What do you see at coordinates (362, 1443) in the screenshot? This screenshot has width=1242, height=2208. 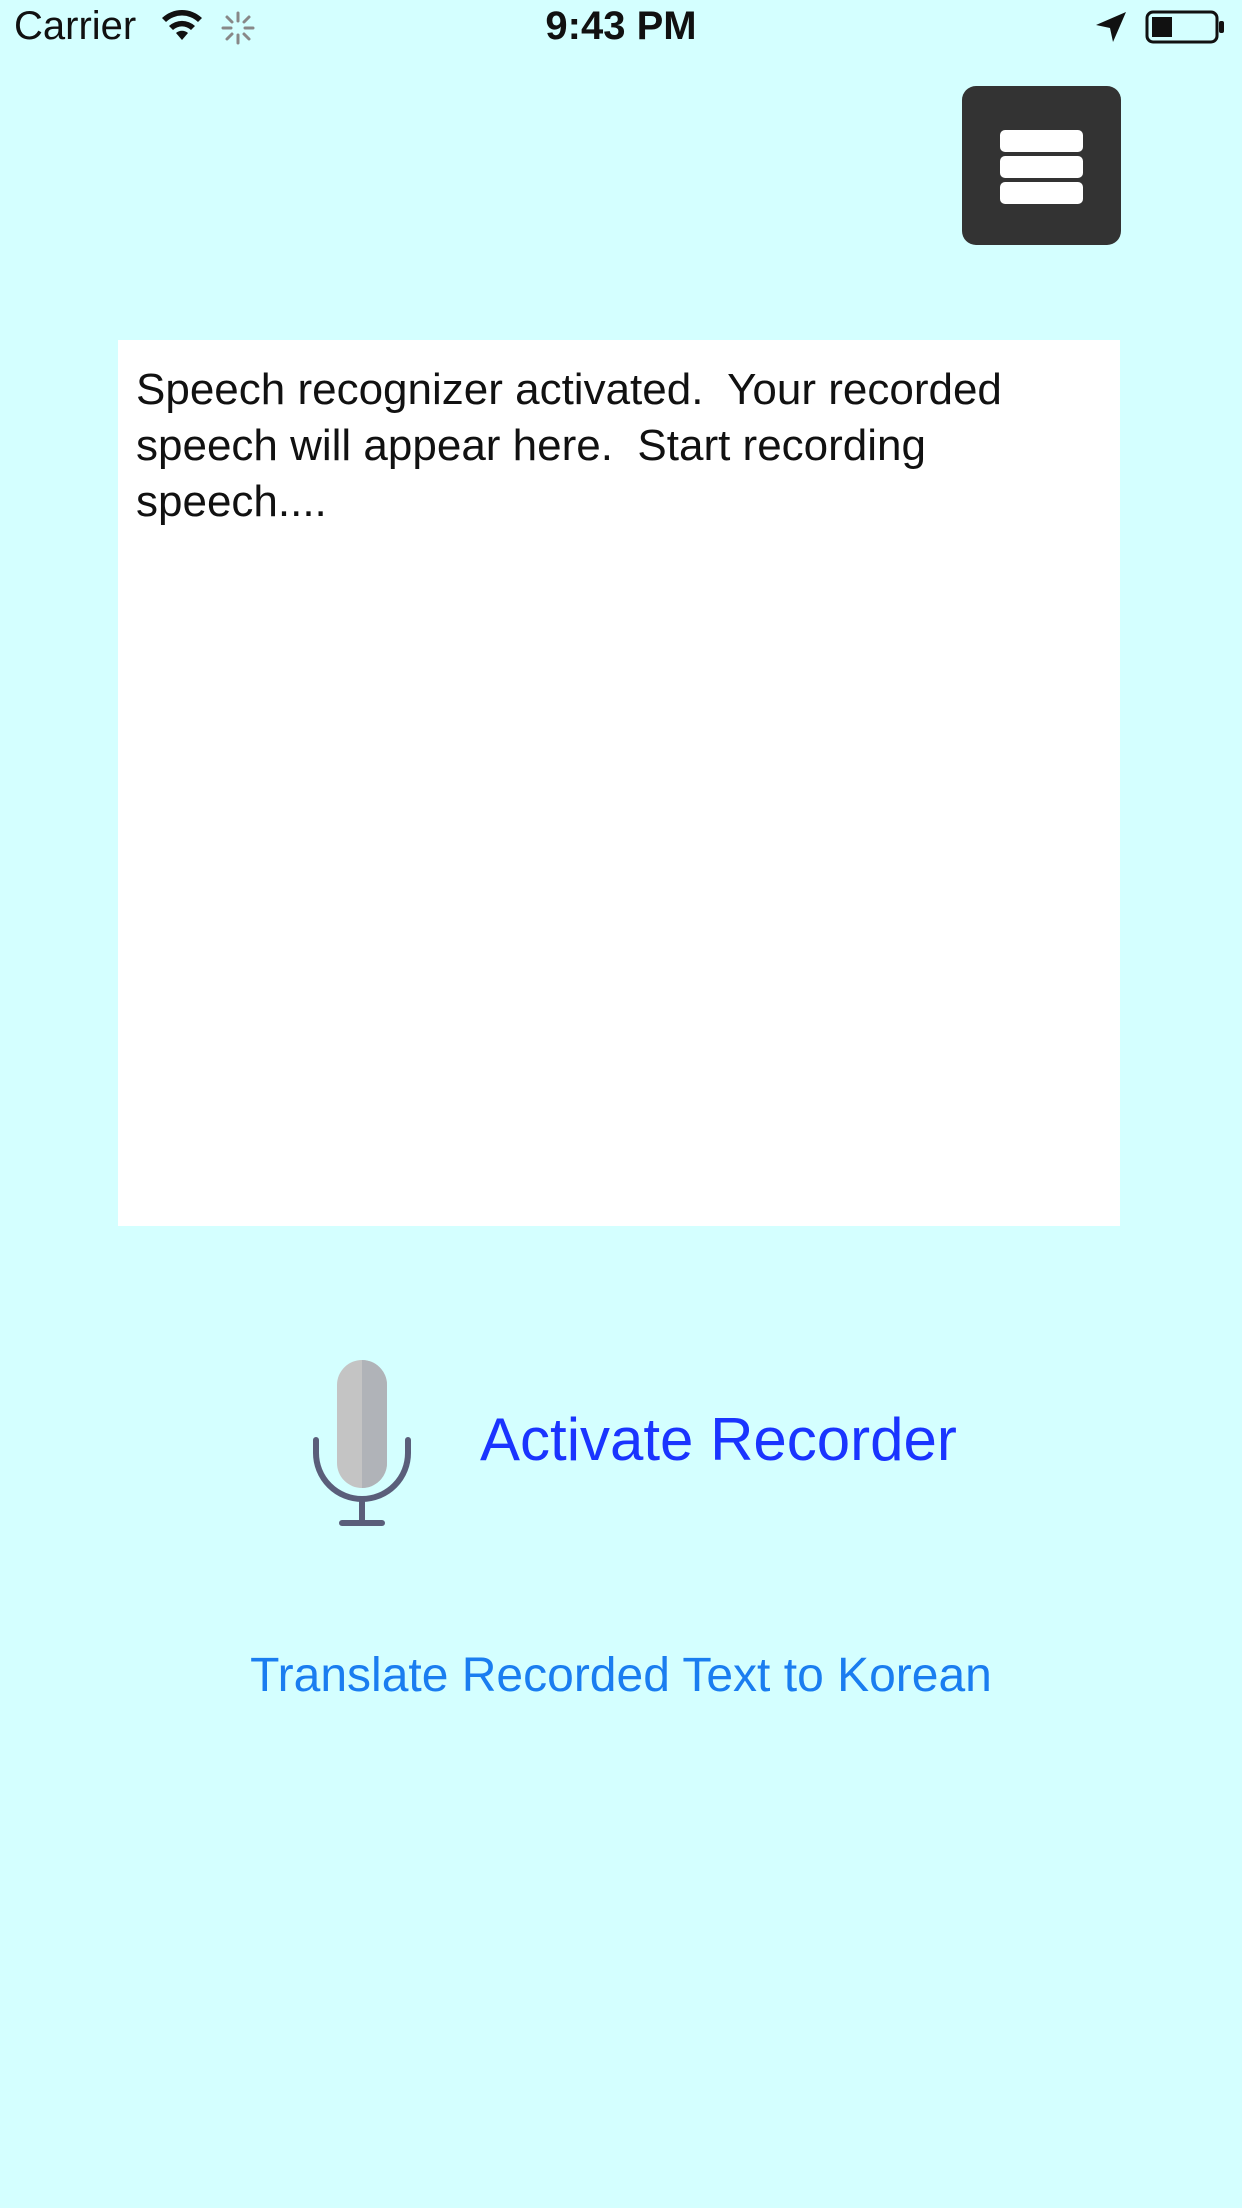 I see `microphone-icon` at bounding box center [362, 1443].